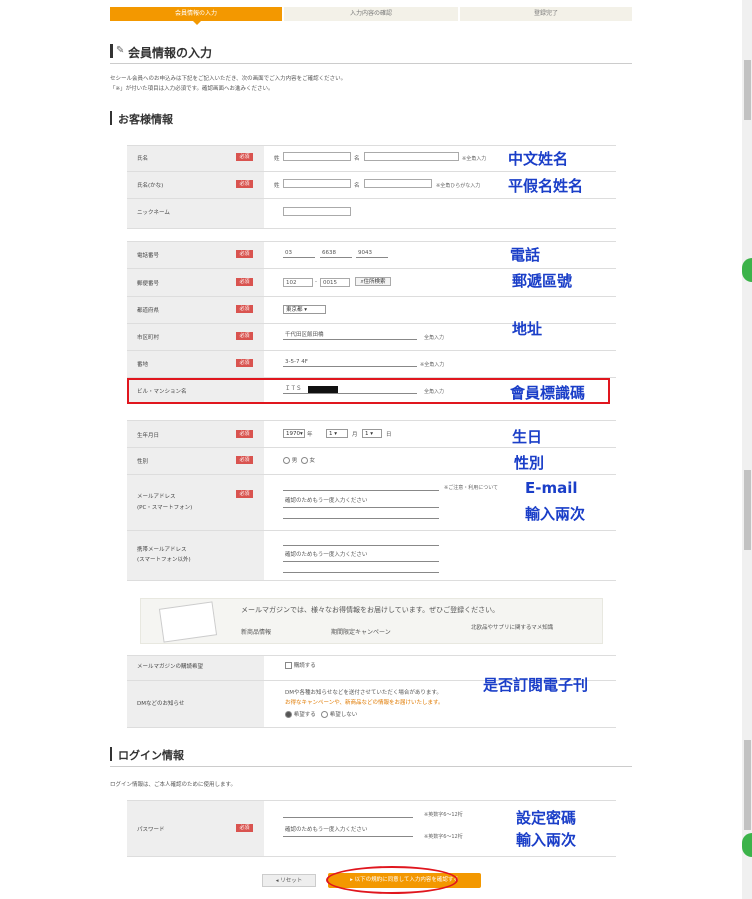  What do you see at coordinates (151, 830) in the screenshot?
I see `password-label: パスワード` at bounding box center [151, 830].